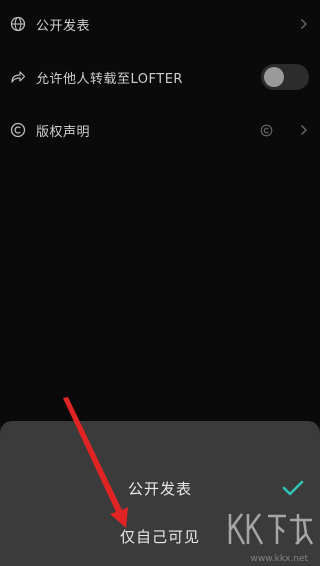 The height and width of the screenshot is (566, 320). I want to click on settings-row-allow-repost: 允许他人转载至LOFTER, so click(160, 78).